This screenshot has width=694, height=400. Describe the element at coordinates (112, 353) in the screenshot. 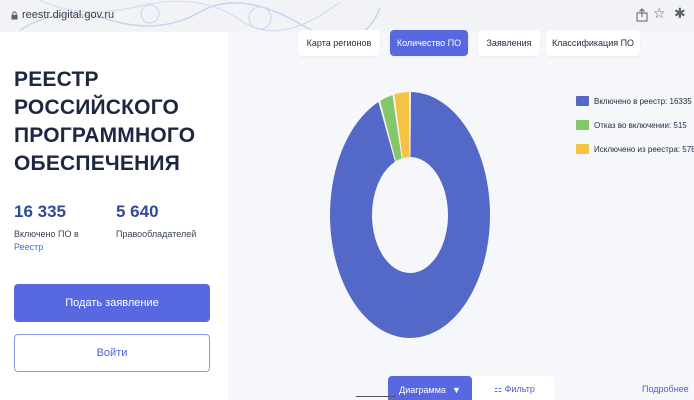

I see `login-button: Войти` at that location.